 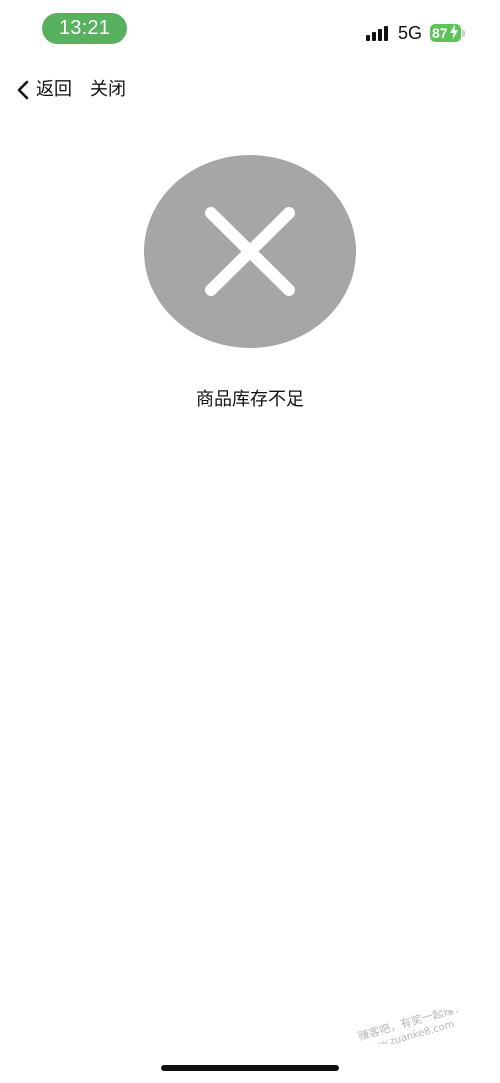 What do you see at coordinates (454, 32) in the screenshot?
I see `charging-bolt-icon` at bounding box center [454, 32].